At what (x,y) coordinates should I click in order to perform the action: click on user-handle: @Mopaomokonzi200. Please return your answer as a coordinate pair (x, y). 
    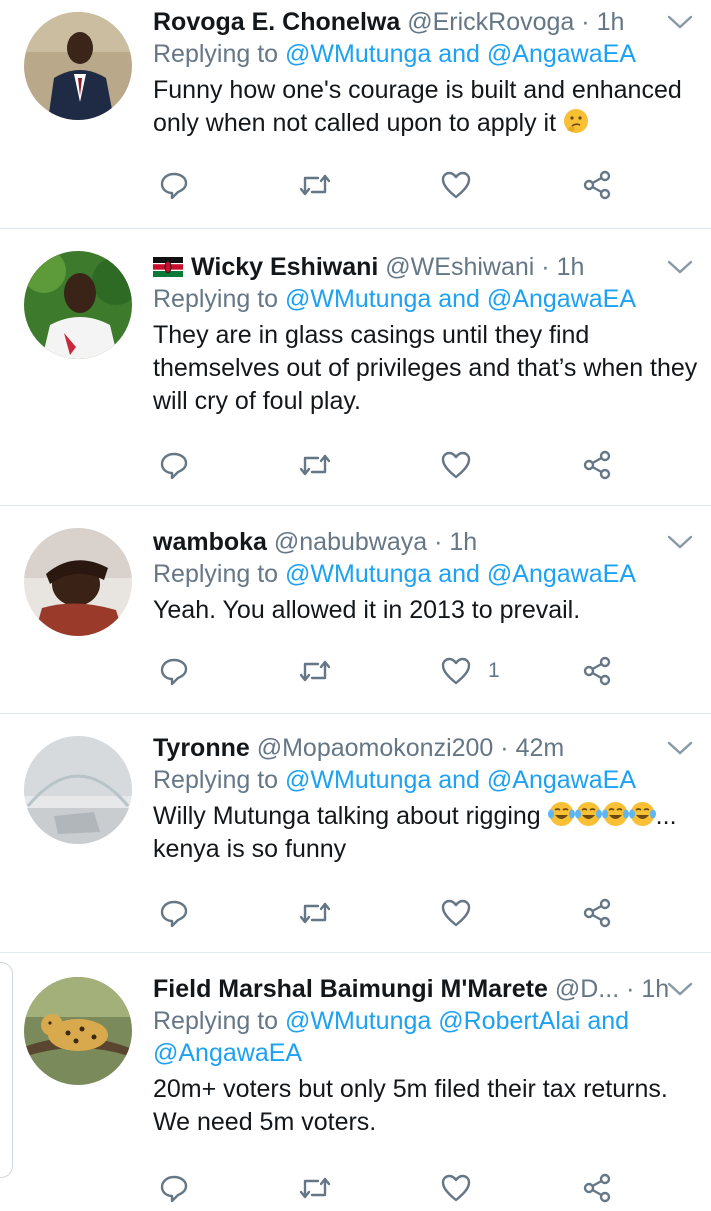
    Looking at the image, I should click on (375, 748).